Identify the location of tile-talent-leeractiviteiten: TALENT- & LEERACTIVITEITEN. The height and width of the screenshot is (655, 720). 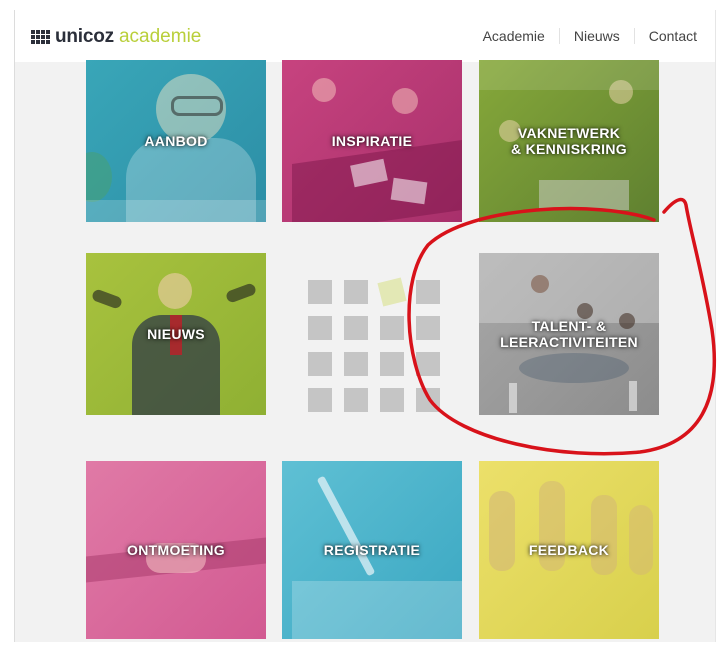
(569, 334).